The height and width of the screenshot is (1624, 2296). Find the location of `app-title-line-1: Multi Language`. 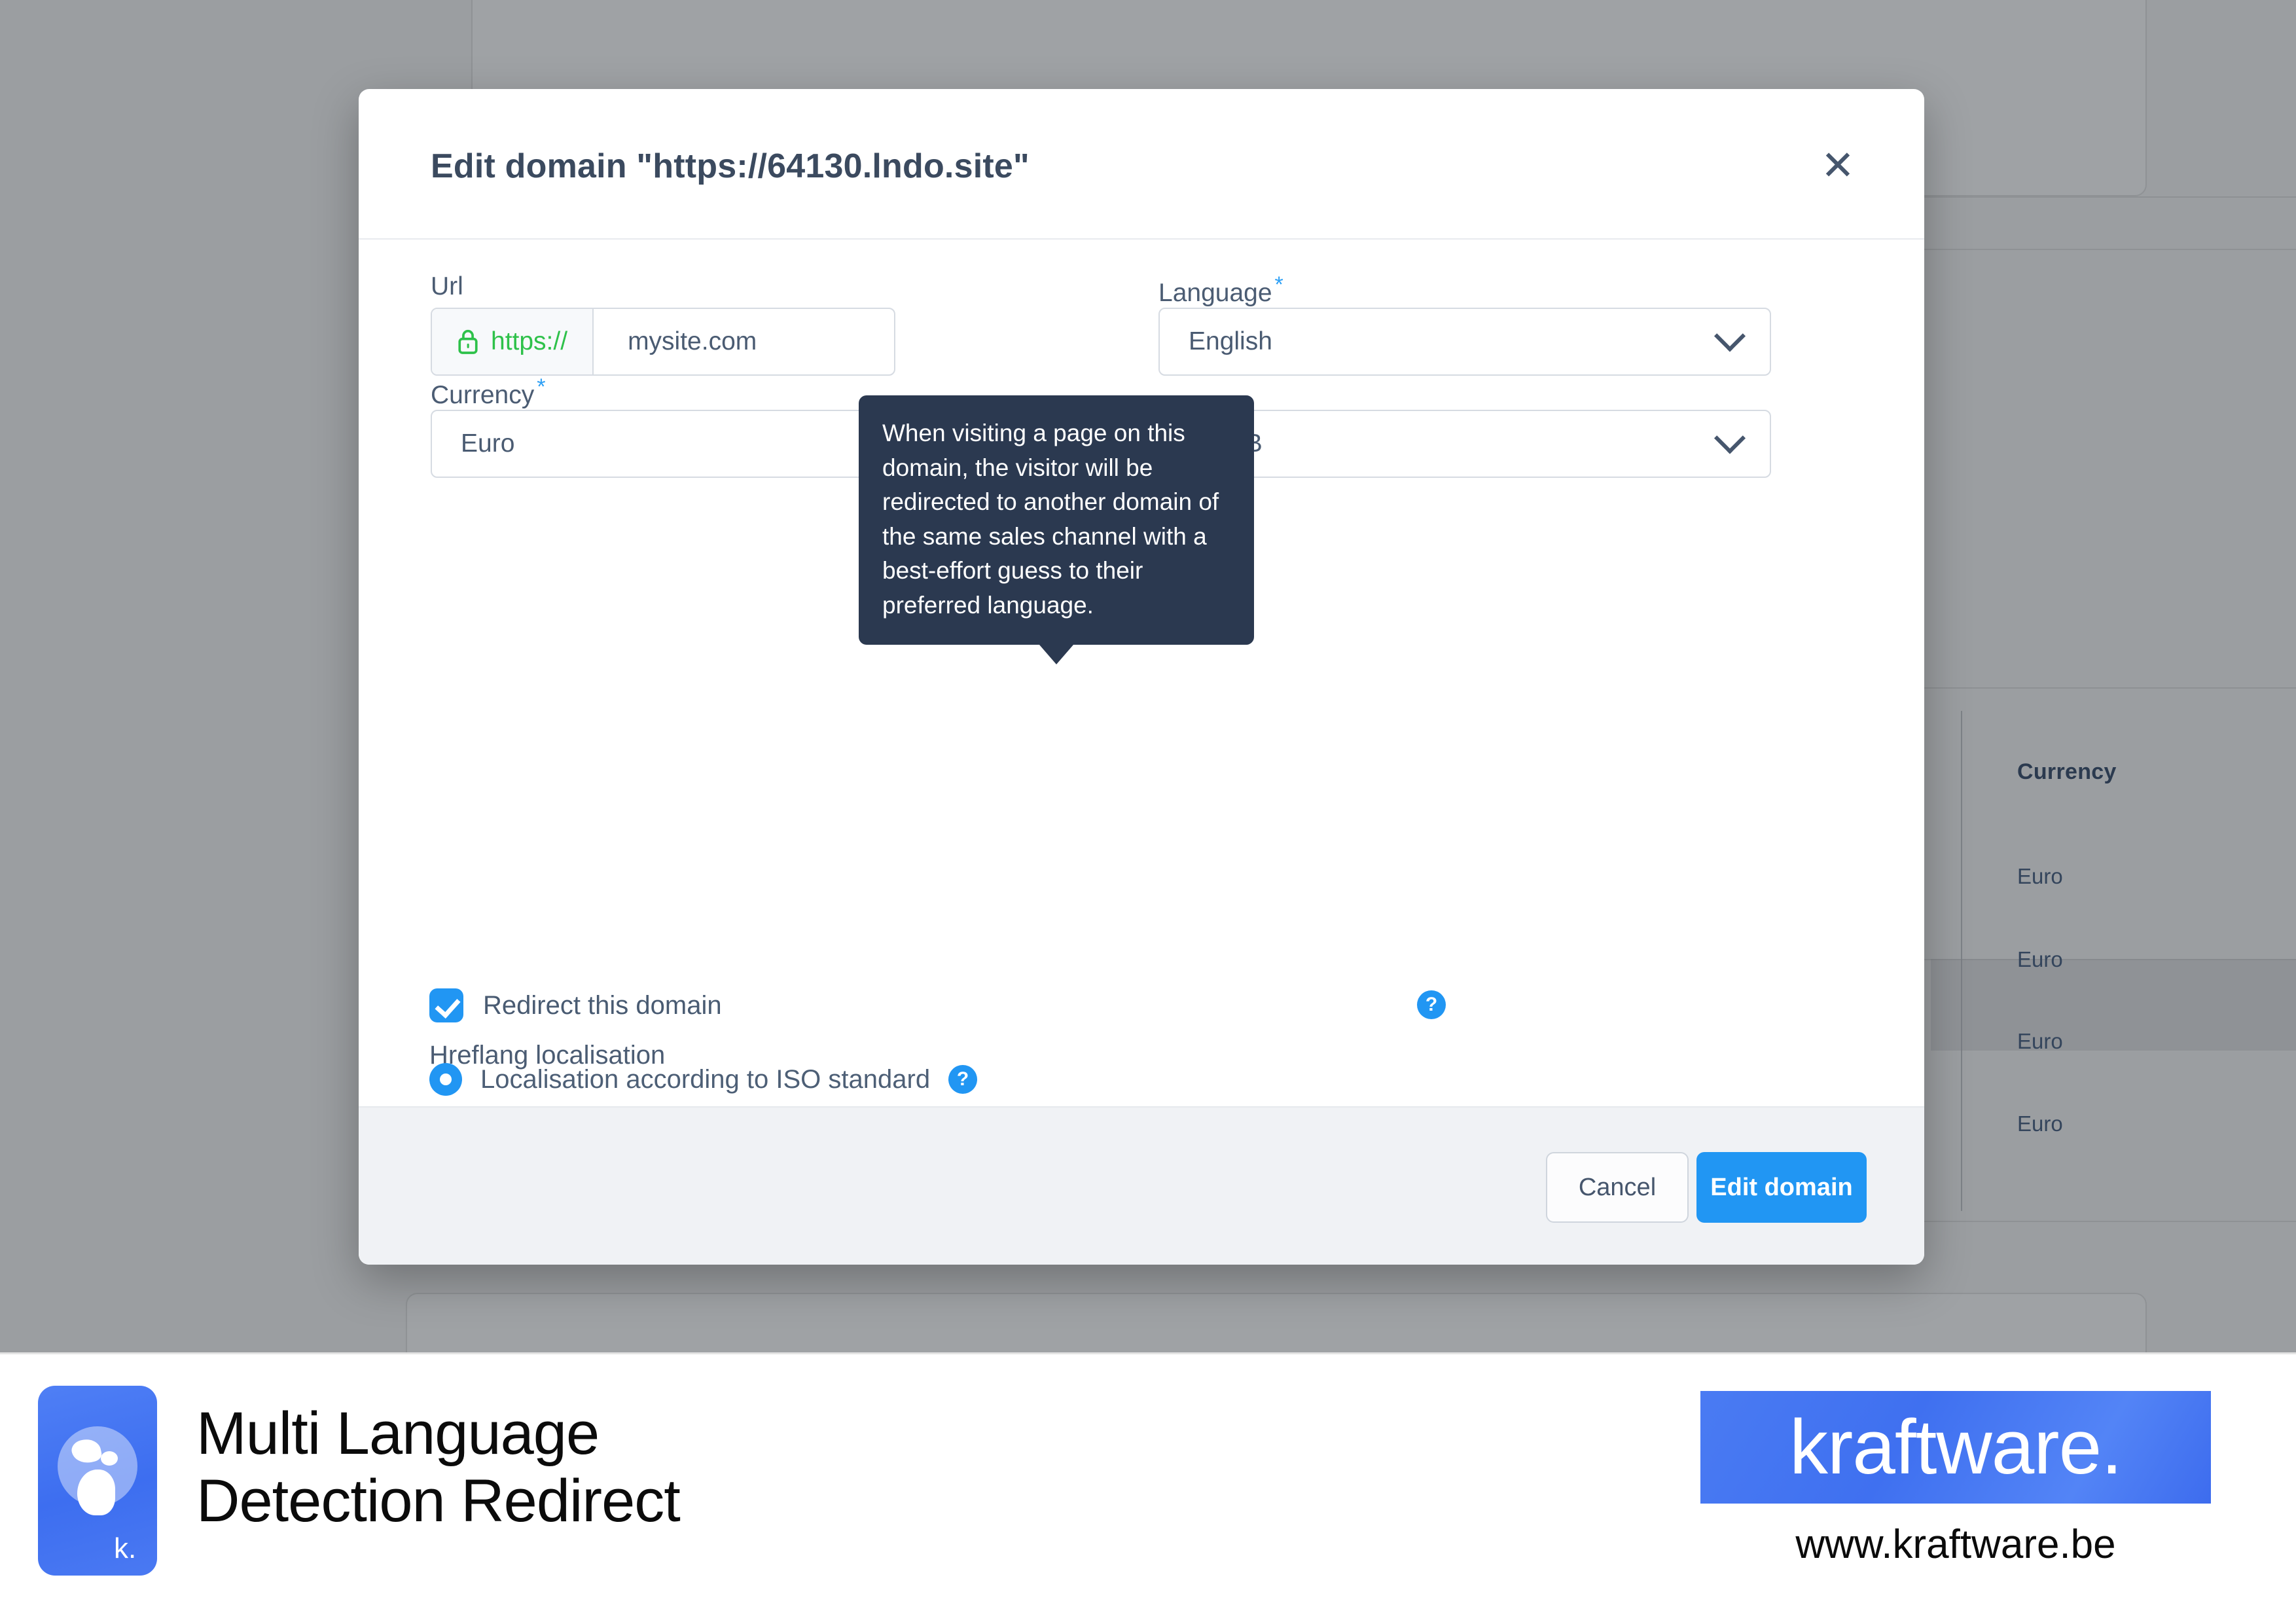

app-title-line-1: Multi Language is located at coordinates (398, 1433).